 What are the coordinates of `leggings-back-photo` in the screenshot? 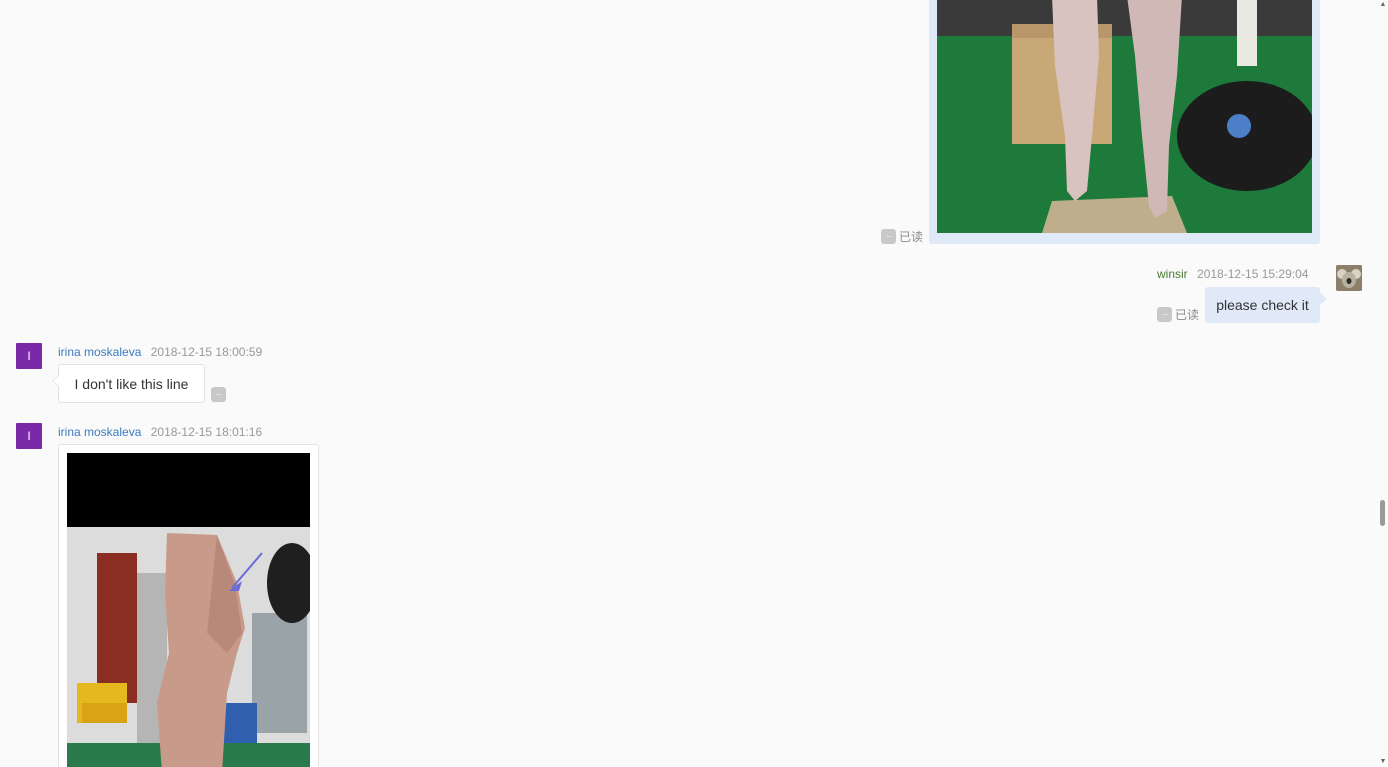 It's located at (188, 610).